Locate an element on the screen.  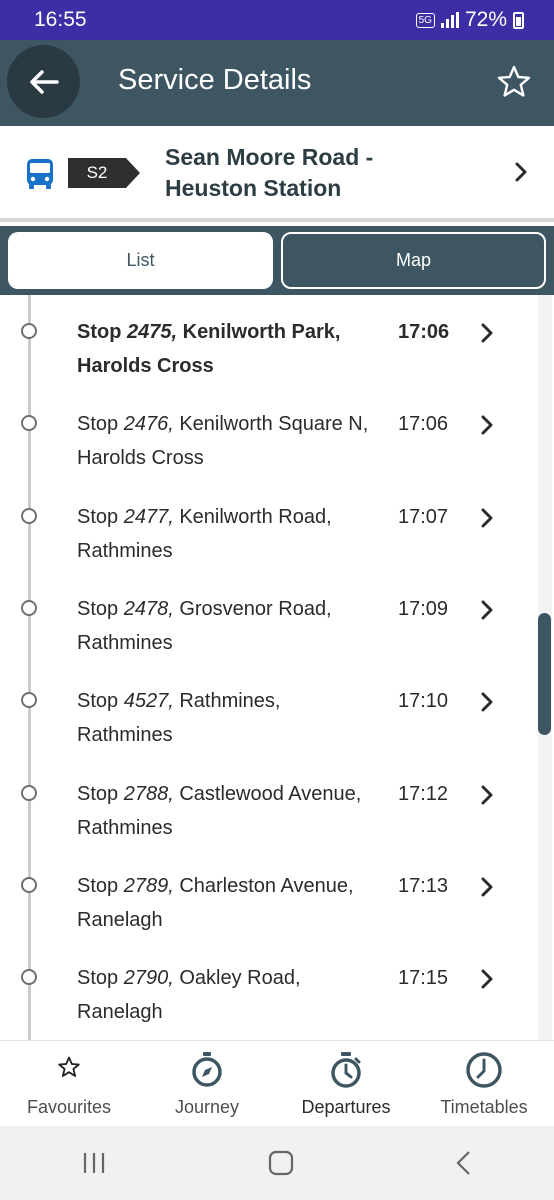
view-toggle: List Map is located at coordinates (277, 260).